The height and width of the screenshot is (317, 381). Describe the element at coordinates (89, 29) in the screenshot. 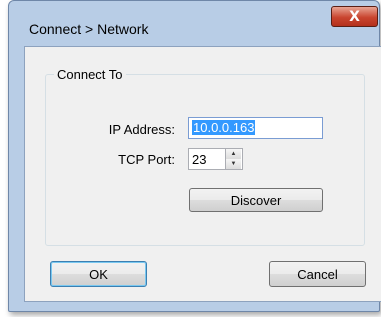

I see `window-title: Connect > Network` at that location.